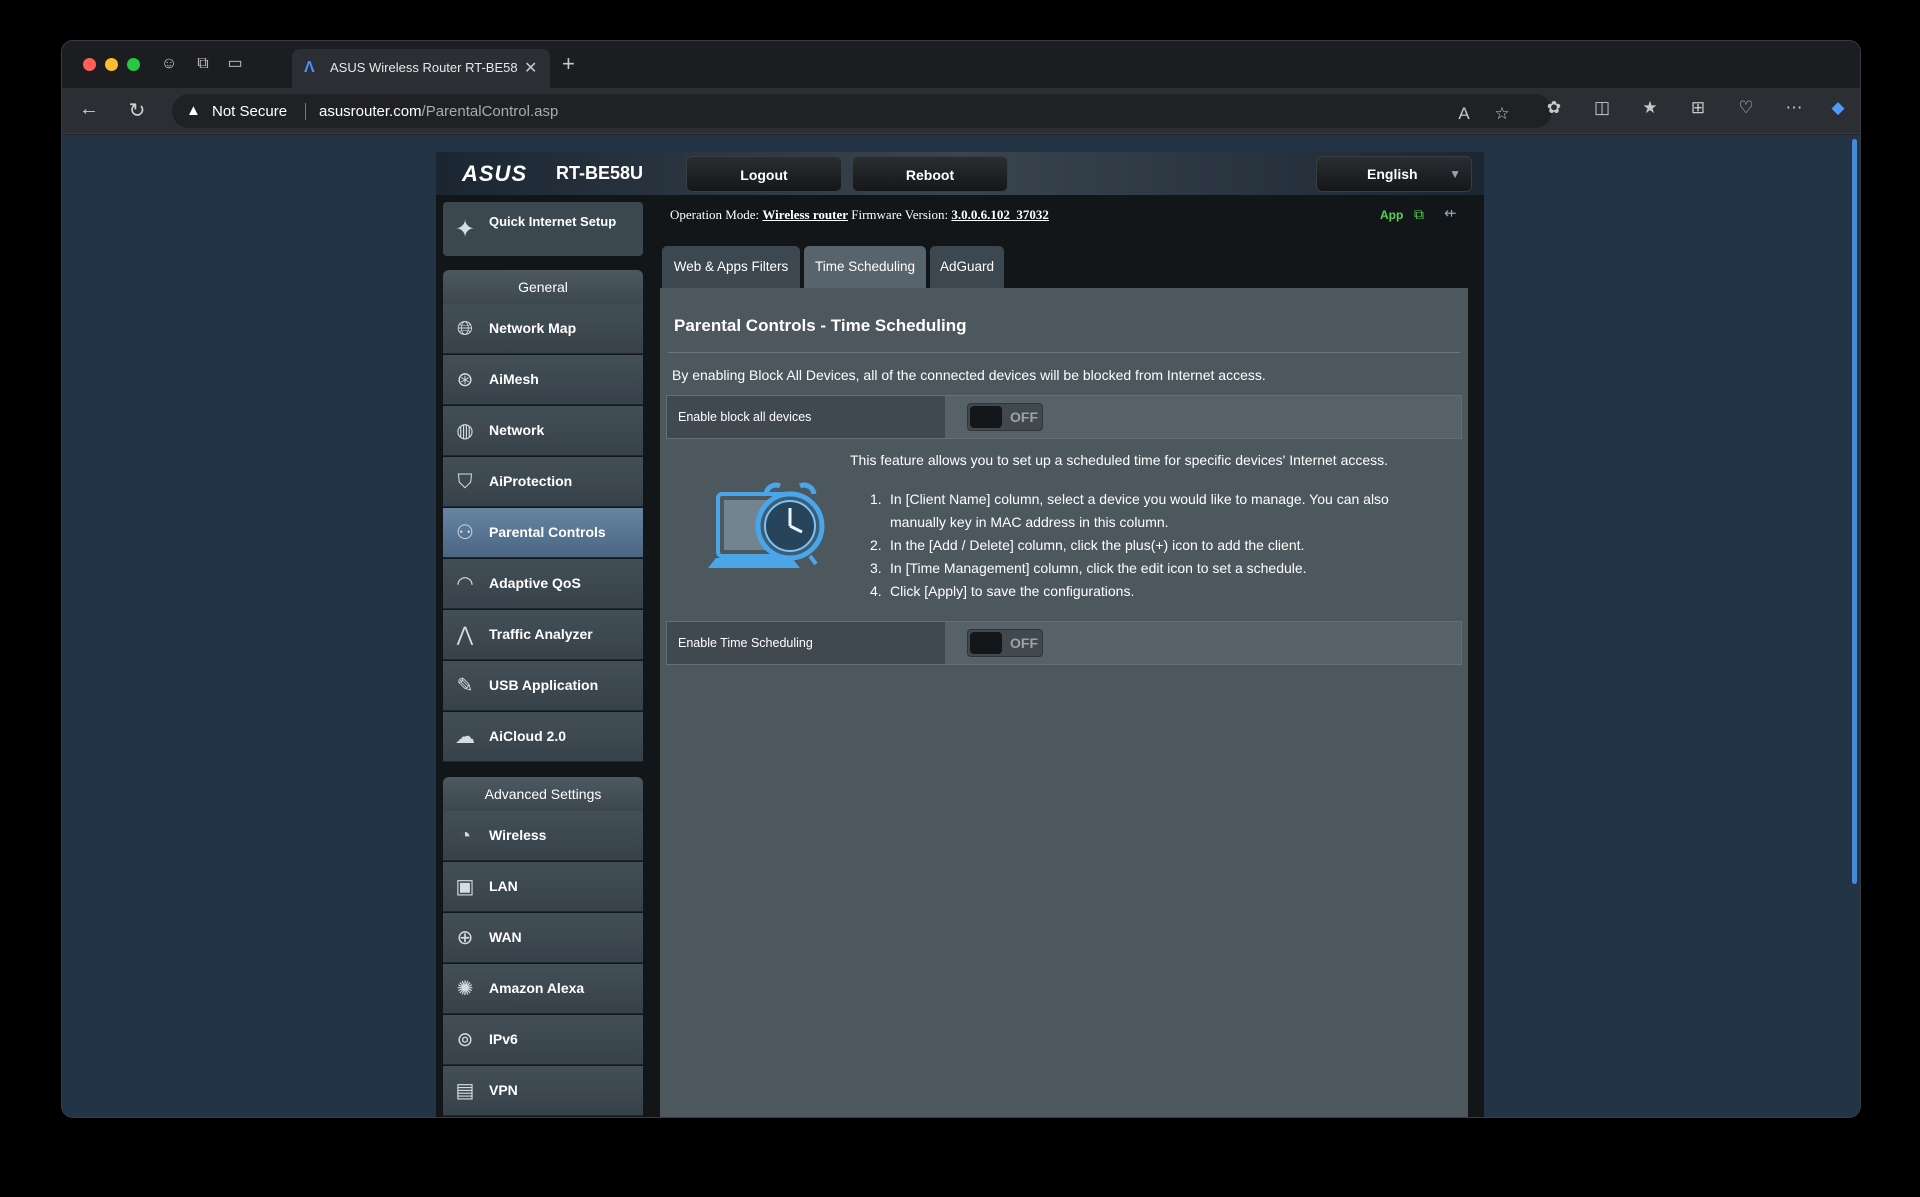 This screenshot has height=1197, width=1920. I want to click on tab-actions-icon: ▭, so click(235, 64).